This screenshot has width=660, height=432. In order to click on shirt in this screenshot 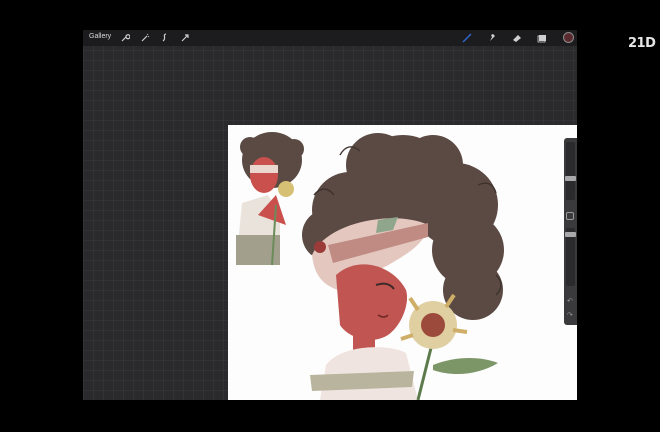, I will do `click(364, 373)`.